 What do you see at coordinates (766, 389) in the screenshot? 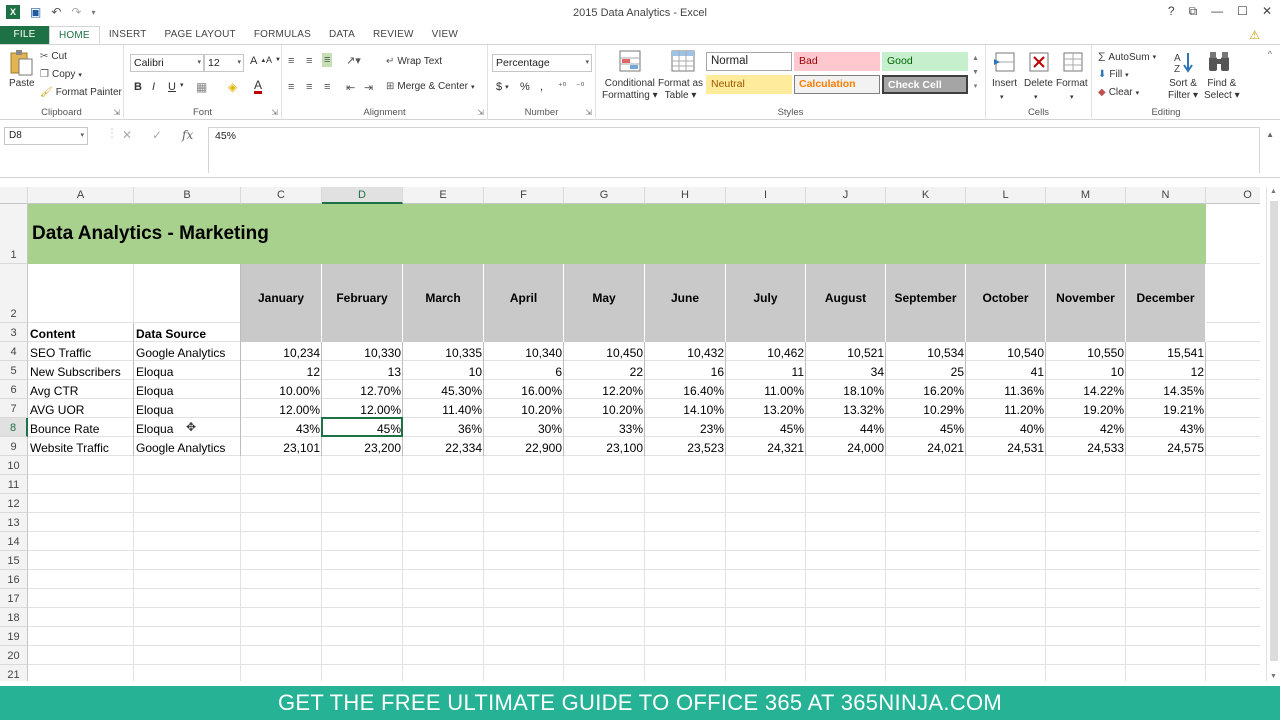
I see `value-cell: 11.00%` at bounding box center [766, 389].